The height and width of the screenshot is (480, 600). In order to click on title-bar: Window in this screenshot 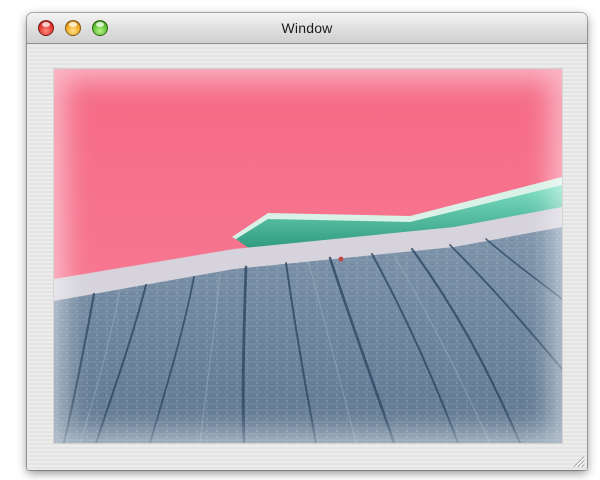, I will do `click(307, 28)`.